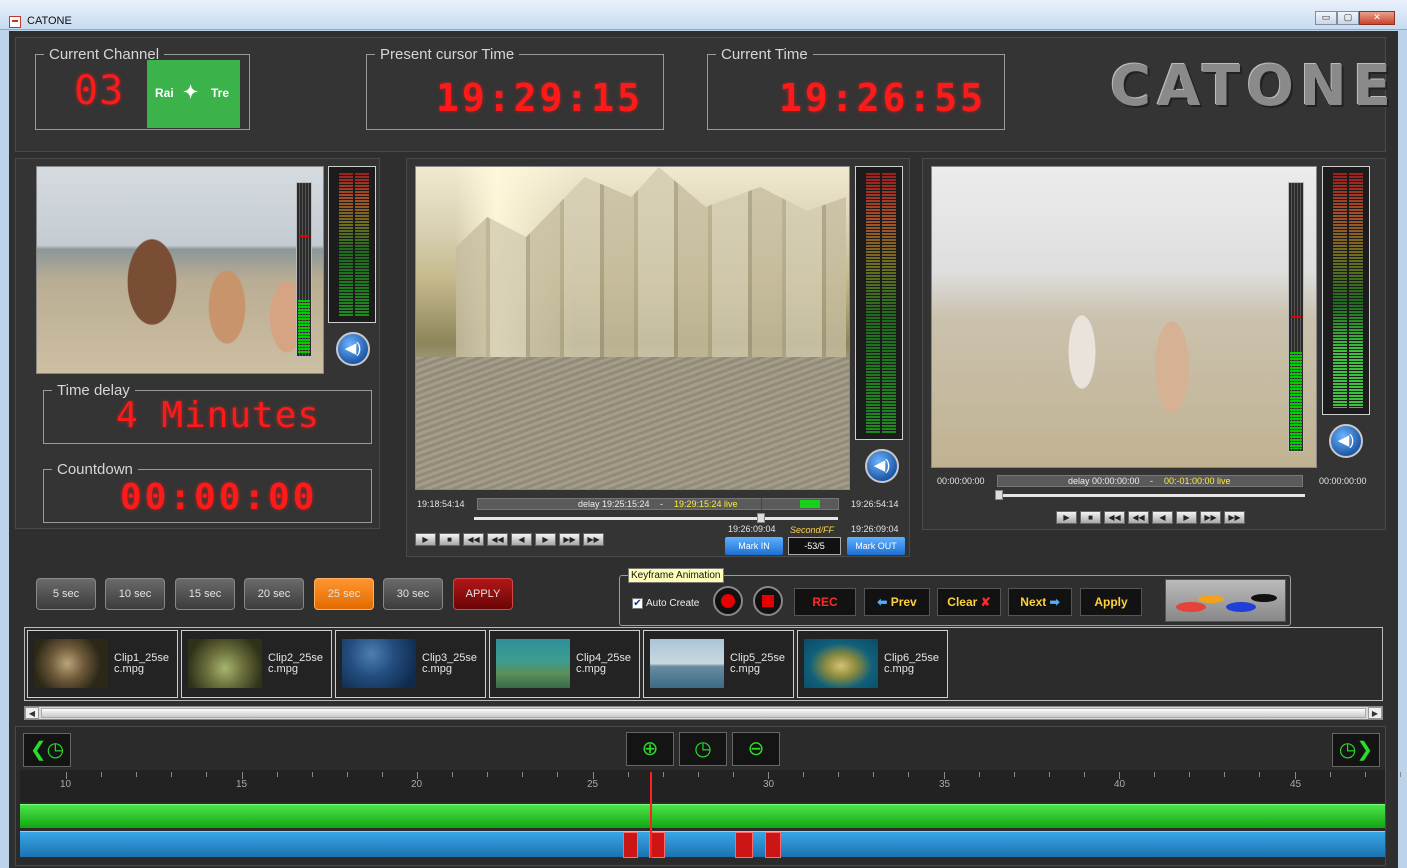 The image size is (1407, 868). Describe the element at coordinates (825, 602) in the screenshot. I see `rec-button: REC` at that location.